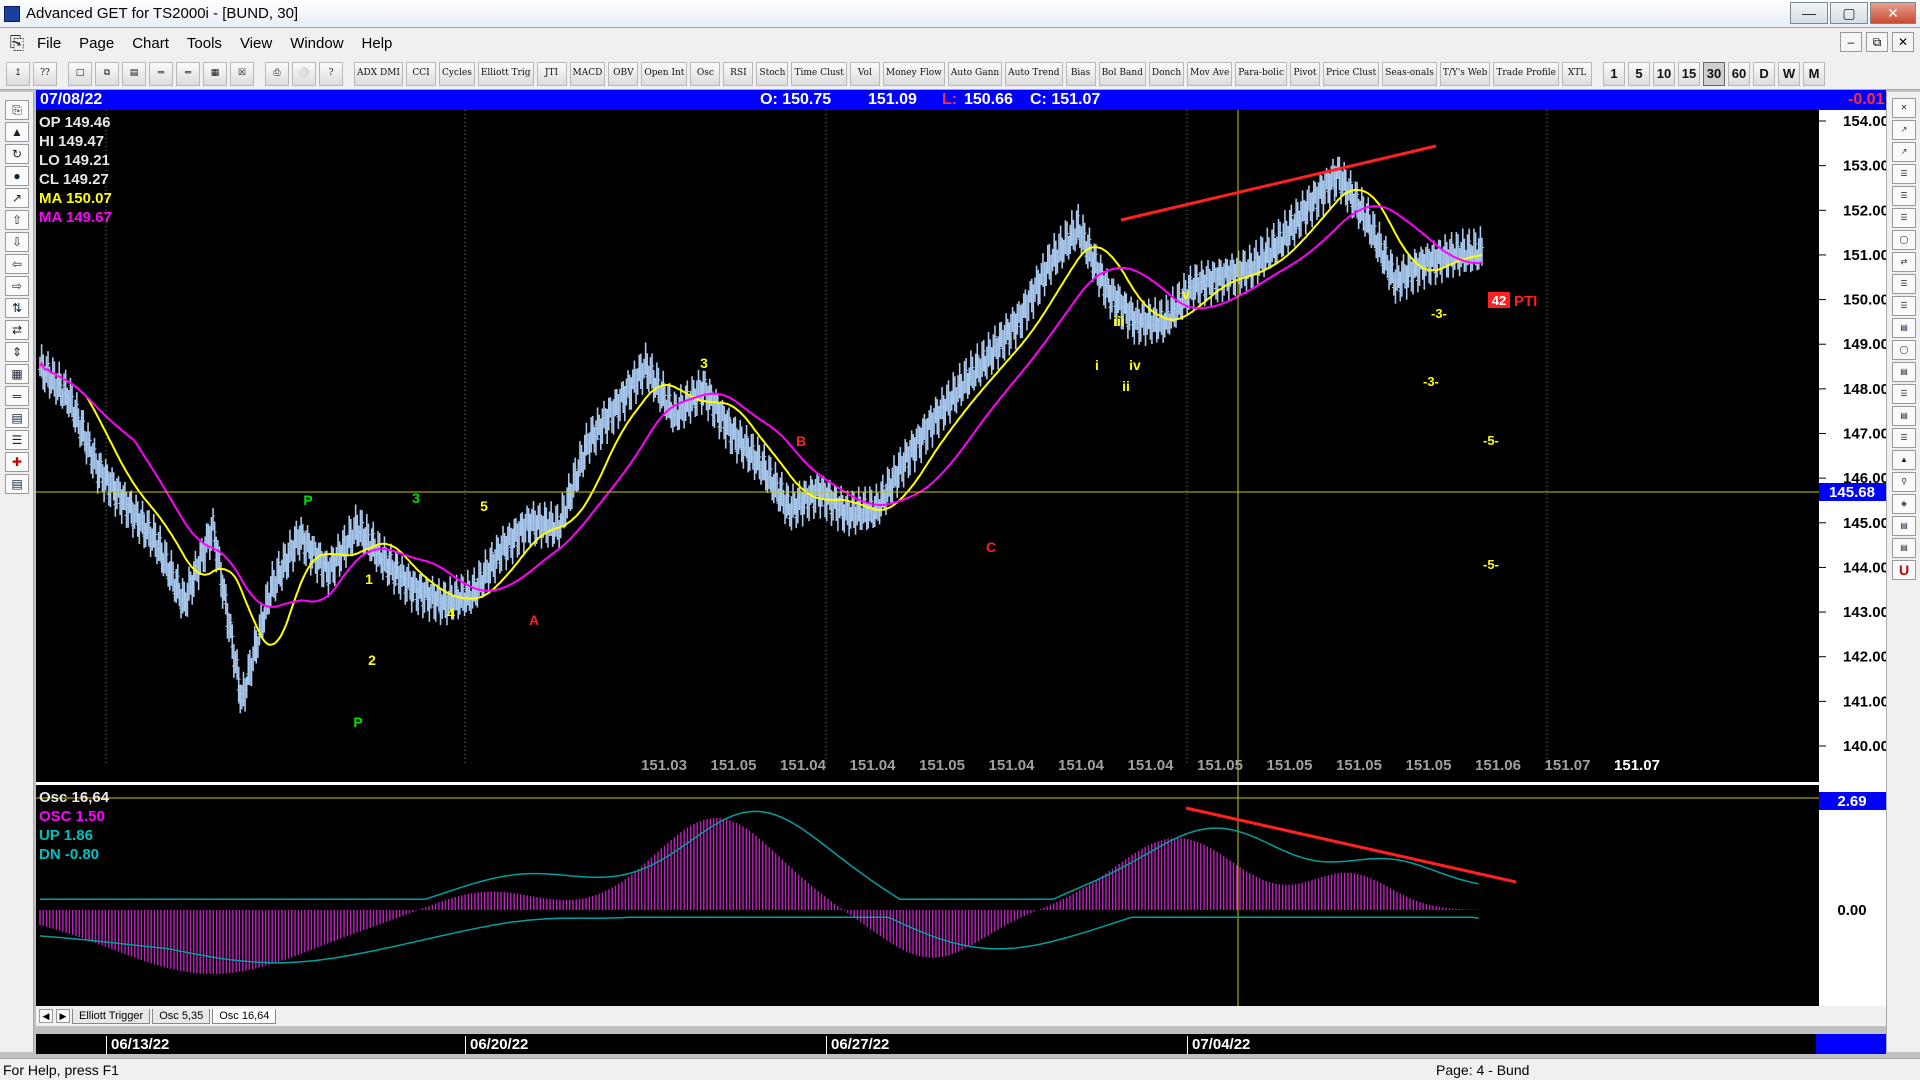 This screenshot has height=1080, width=1920. What do you see at coordinates (1739, 73) in the screenshot?
I see `interval-button: 60` at bounding box center [1739, 73].